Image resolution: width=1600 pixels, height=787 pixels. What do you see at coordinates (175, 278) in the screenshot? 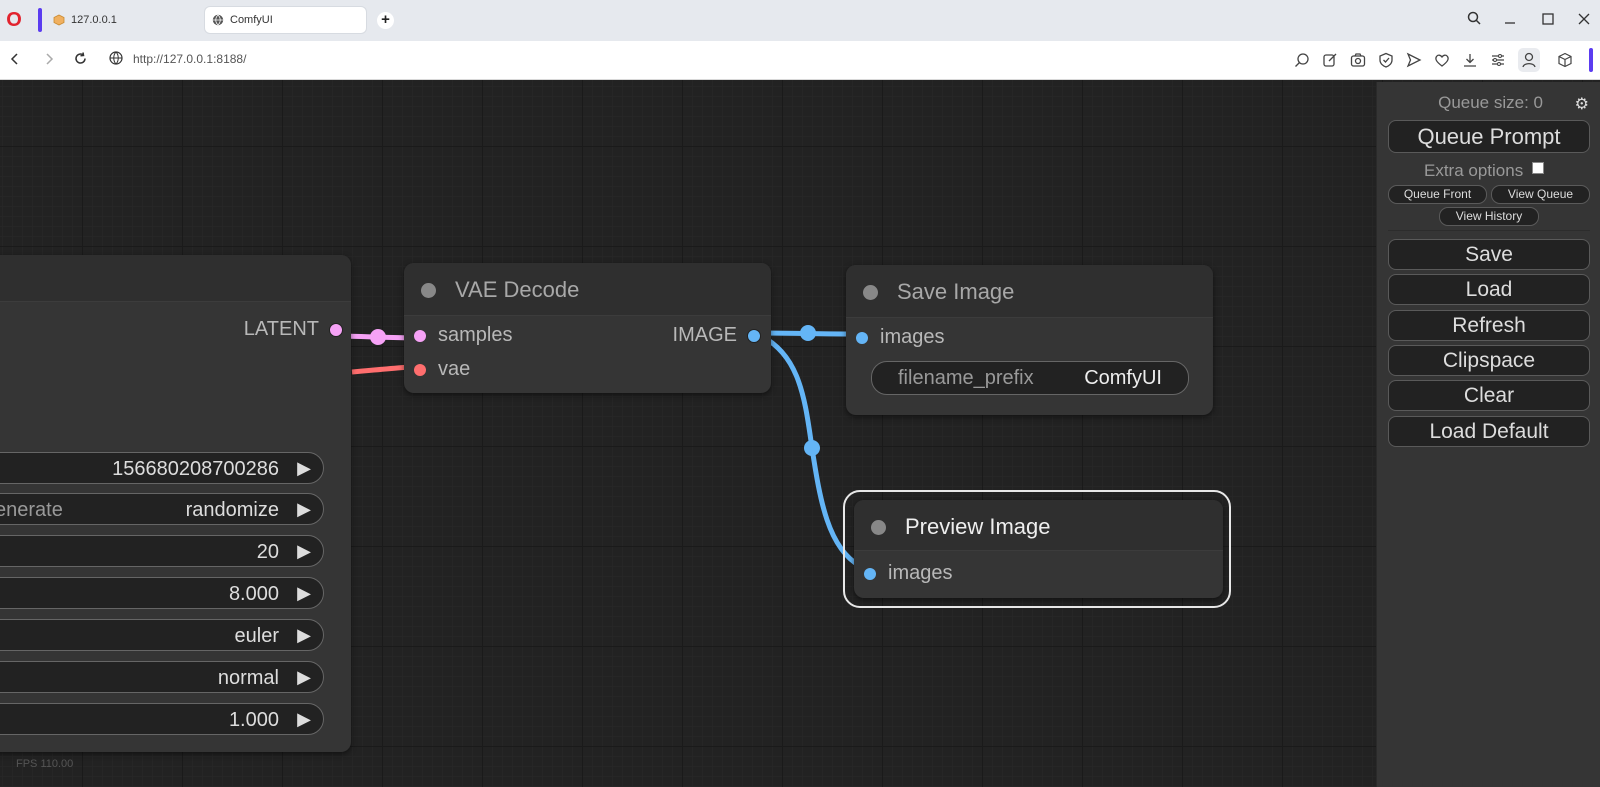
I see `node-title` at bounding box center [175, 278].